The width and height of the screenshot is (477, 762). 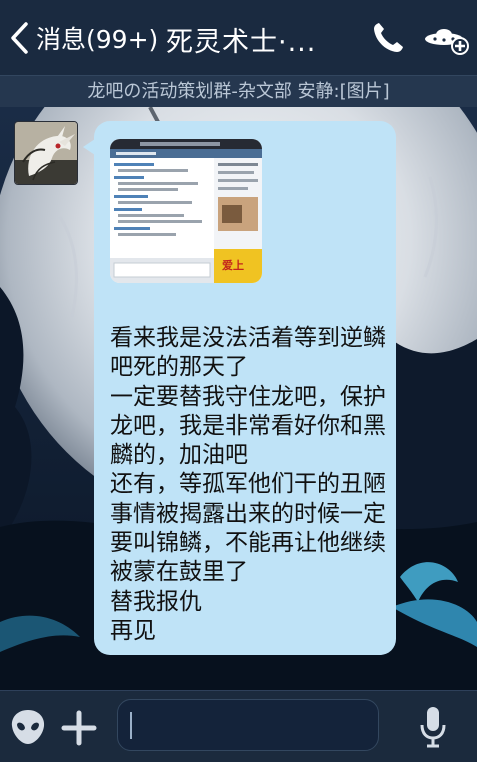 What do you see at coordinates (433, 727) in the screenshot?
I see `microphone-icon` at bounding box center [433, 727].